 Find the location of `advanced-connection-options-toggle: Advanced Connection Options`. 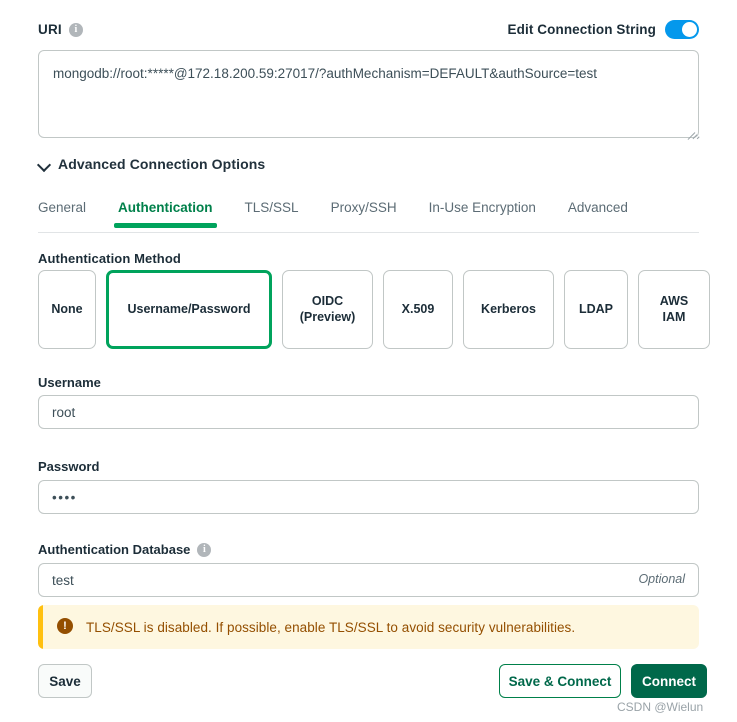

advanced-connection-options-toggle: Advanced Connection Options is located at coordinates (151, 164).